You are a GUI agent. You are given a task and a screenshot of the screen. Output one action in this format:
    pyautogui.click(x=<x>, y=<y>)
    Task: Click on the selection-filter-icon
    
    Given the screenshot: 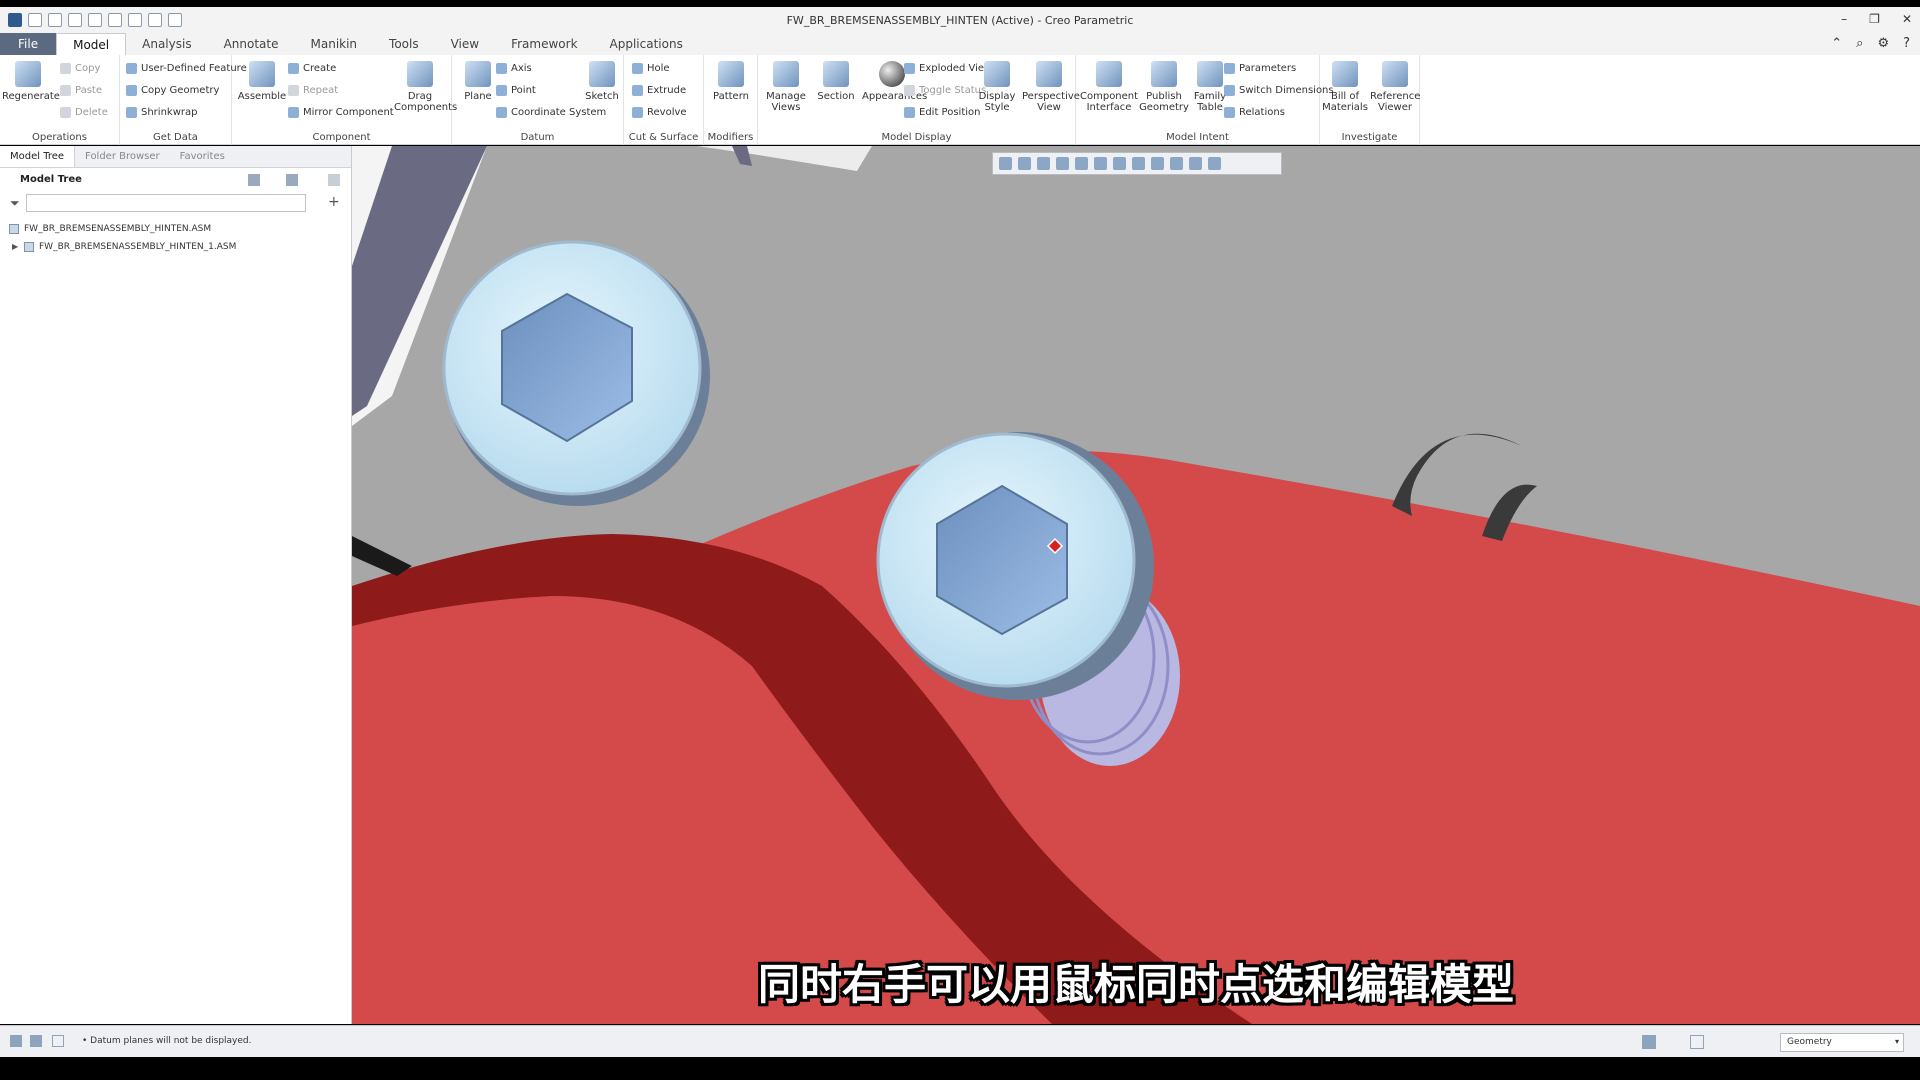 What is the action you would take?
    pyautogui.click(x=1697, y=1042)
    